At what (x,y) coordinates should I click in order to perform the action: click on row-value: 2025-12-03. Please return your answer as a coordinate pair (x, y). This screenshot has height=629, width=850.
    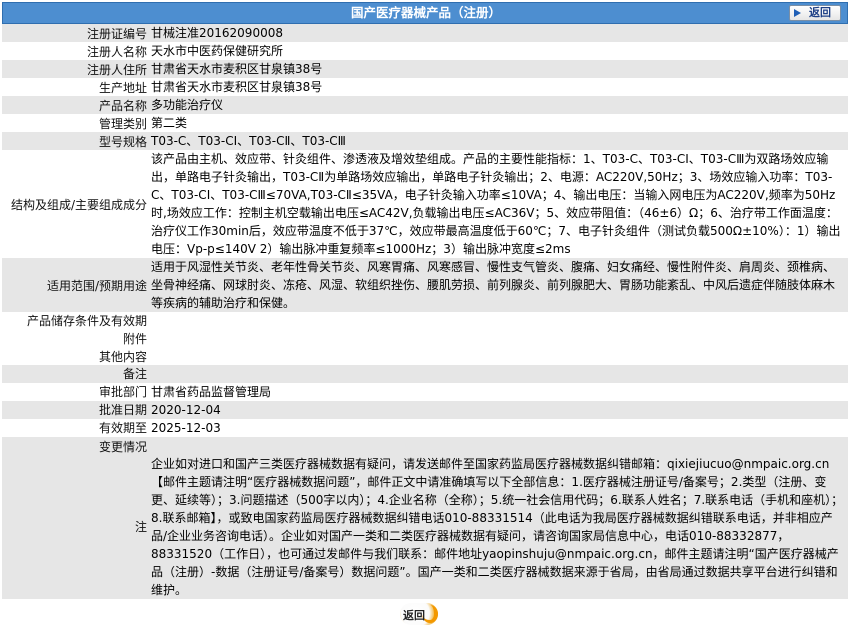
    Looking at the image, I should click on (498, 427).